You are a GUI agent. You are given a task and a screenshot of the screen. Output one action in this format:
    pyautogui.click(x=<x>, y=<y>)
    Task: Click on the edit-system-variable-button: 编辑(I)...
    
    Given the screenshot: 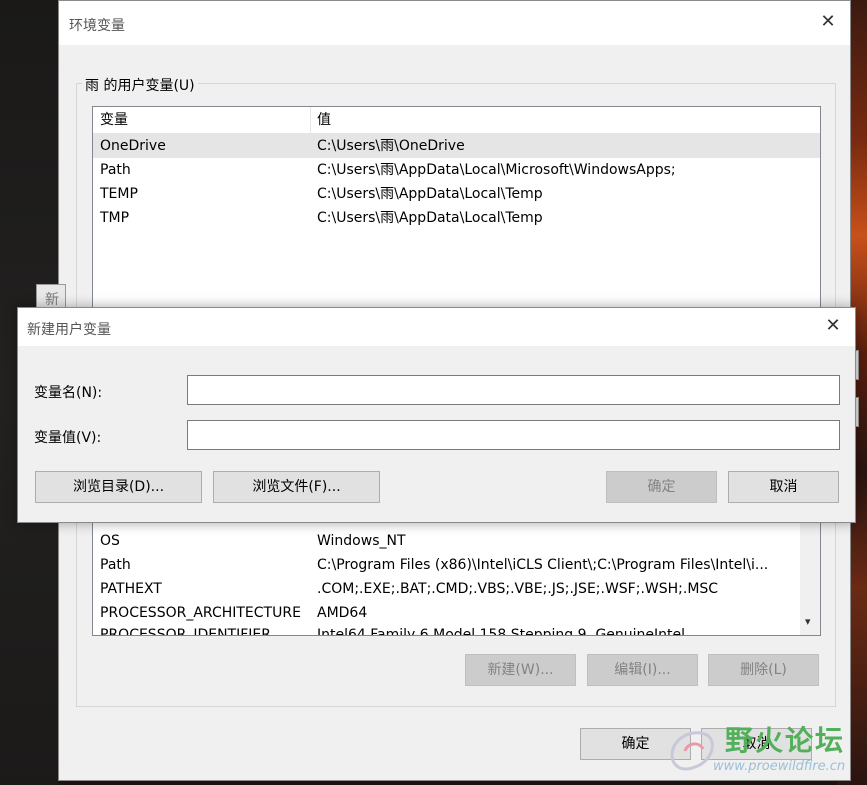 What is the action you would take?
    pyautogui.click(x=642, y=670)
    